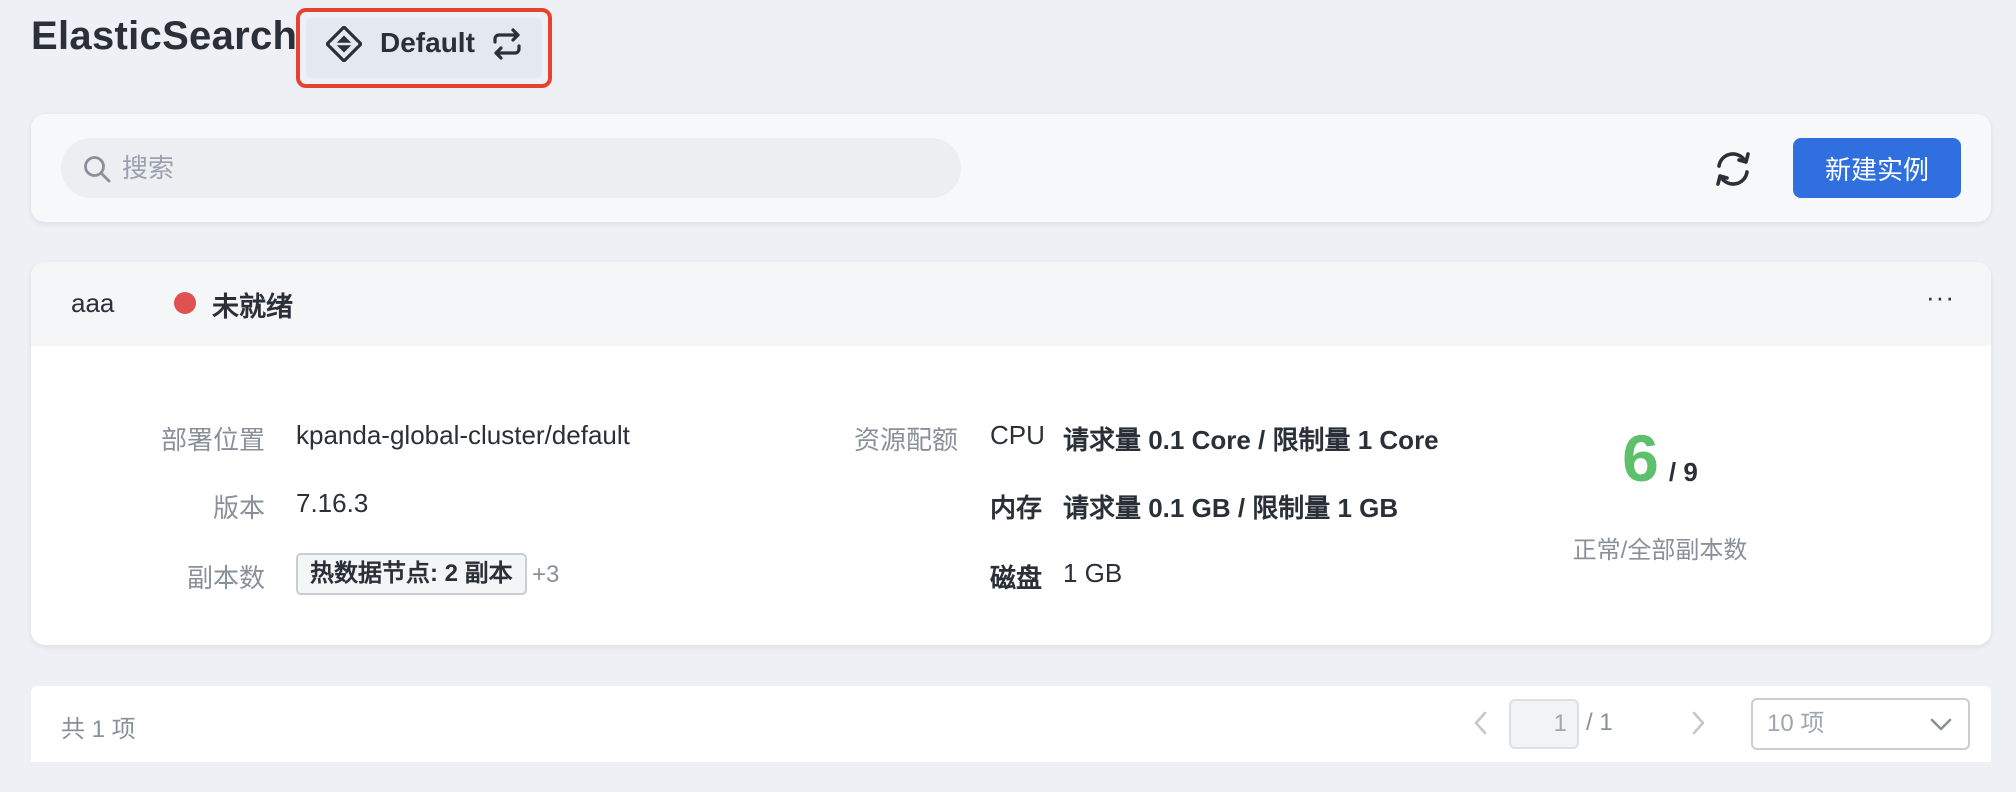  What do you see at coordinates (1231, 508) in the screenshot?
I see `memory-value: 请求量 0.1 GB / 限制量 1 GB` at bounding box center [1231, 508].